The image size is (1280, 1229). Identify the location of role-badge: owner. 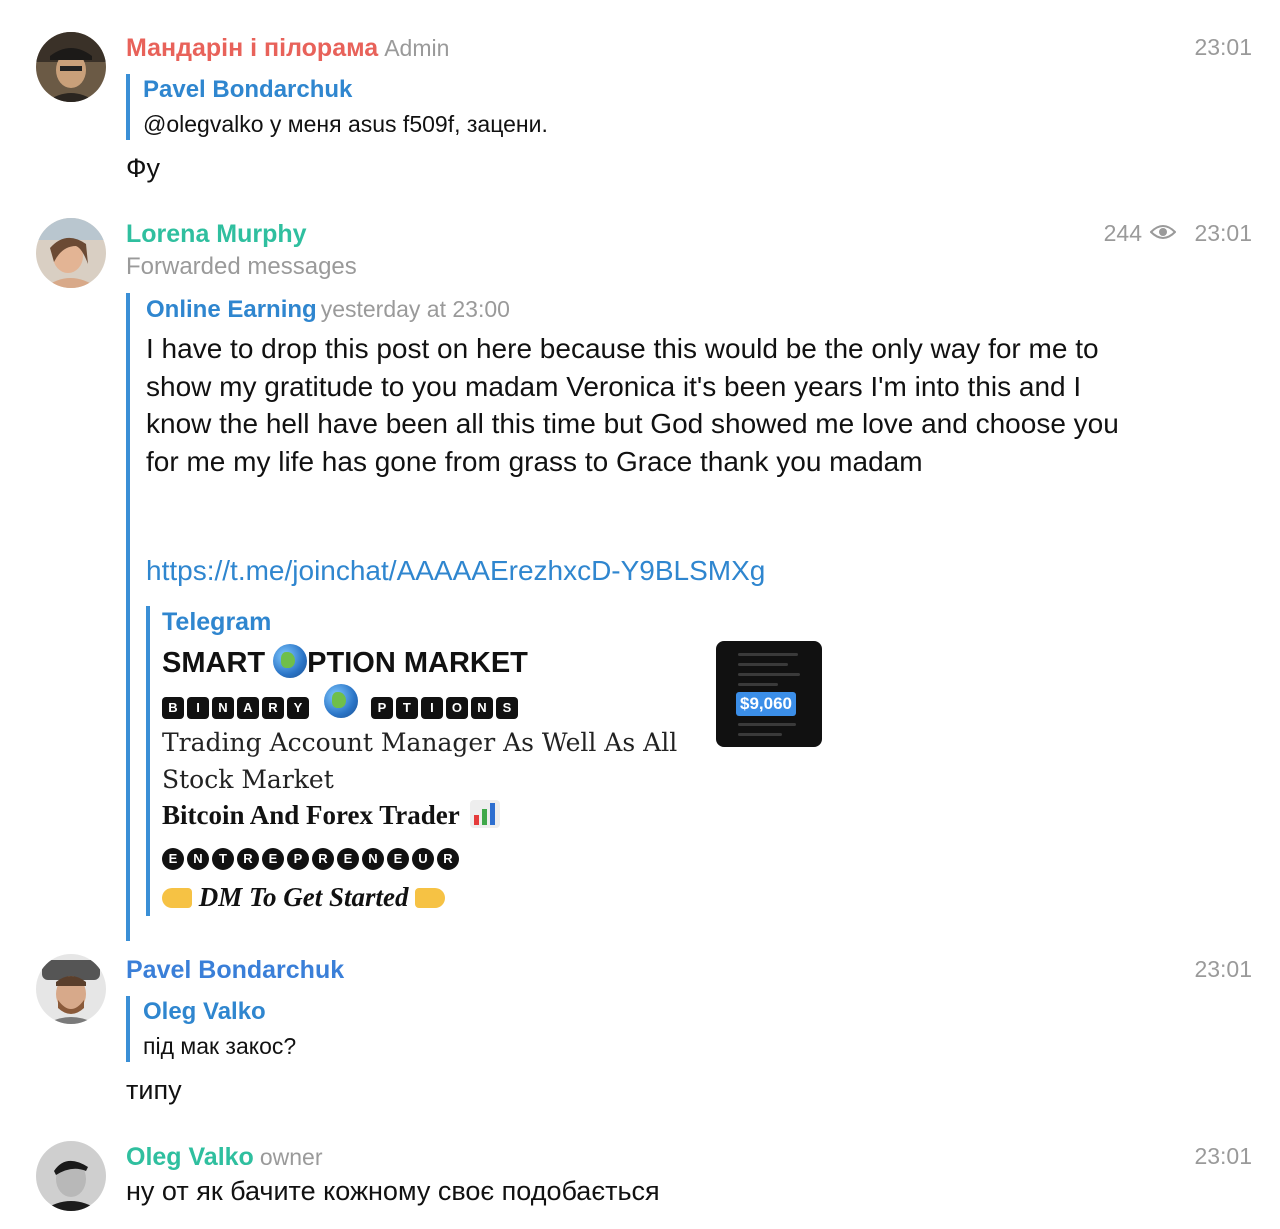
(291, 1157).